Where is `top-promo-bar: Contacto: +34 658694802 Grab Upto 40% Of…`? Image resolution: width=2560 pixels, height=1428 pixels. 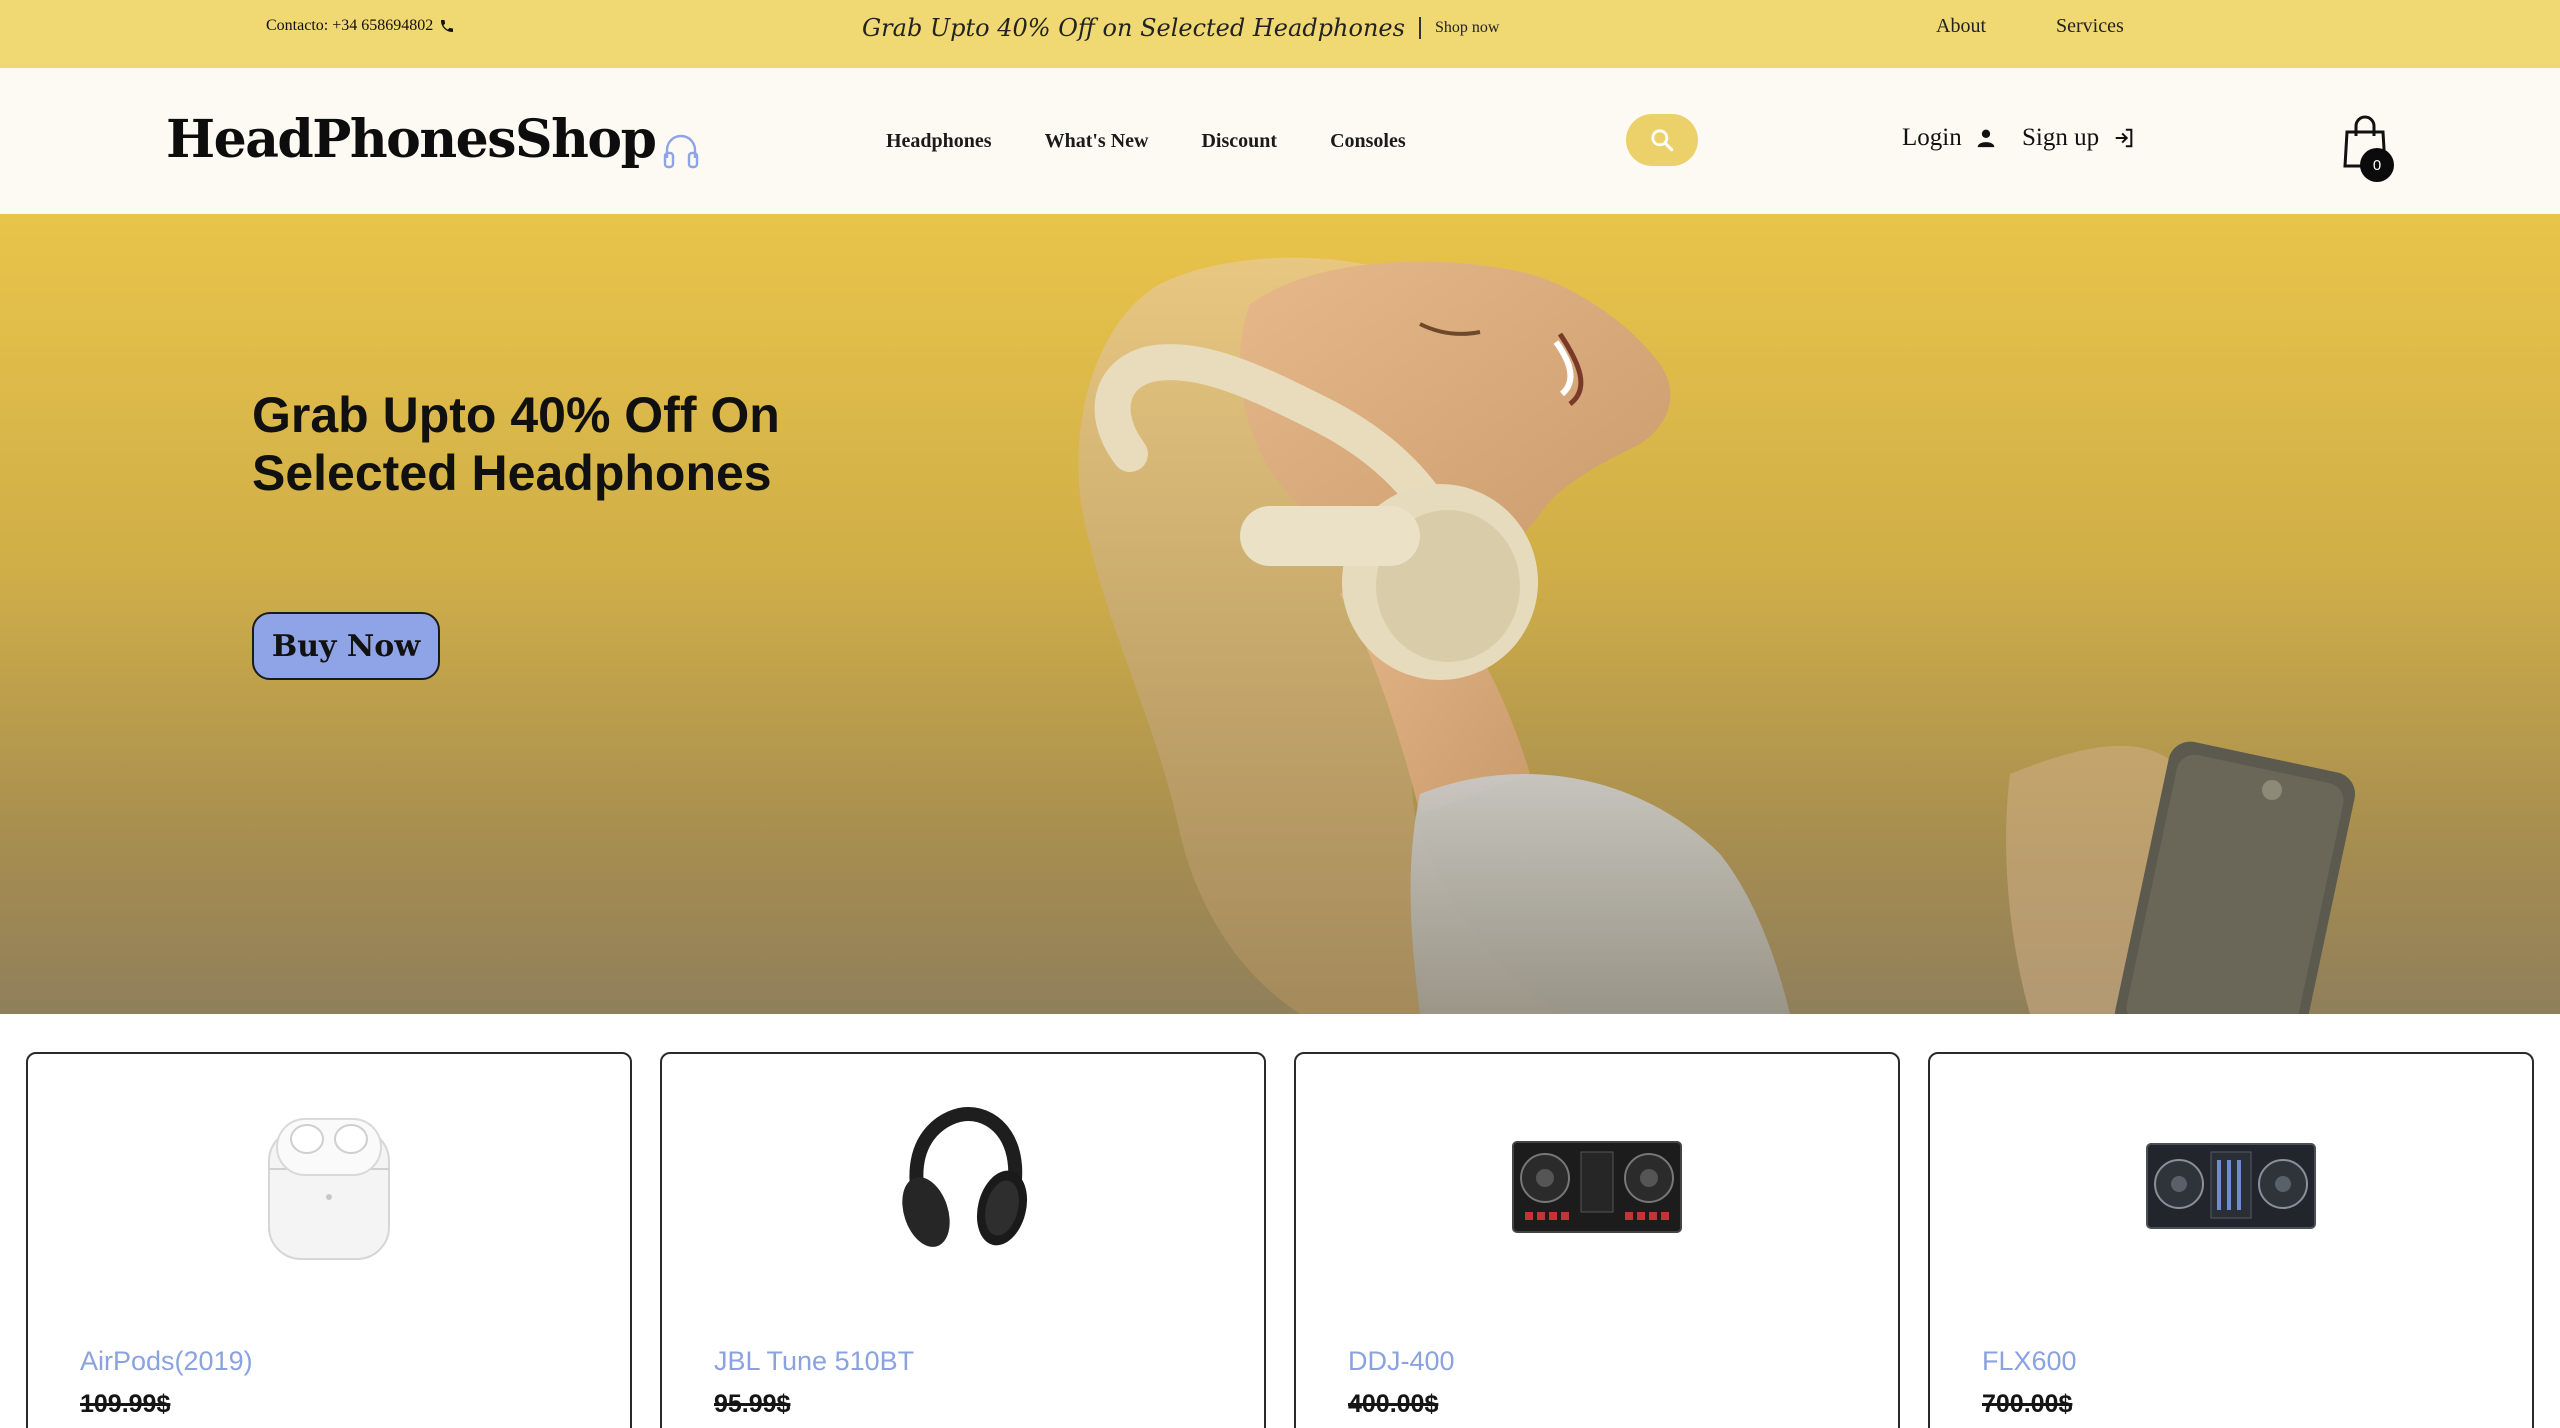
top-promo-bar: Contacto: +34 658694802 Grab Upto 40% Of… is located at coordinates (1280, 34).